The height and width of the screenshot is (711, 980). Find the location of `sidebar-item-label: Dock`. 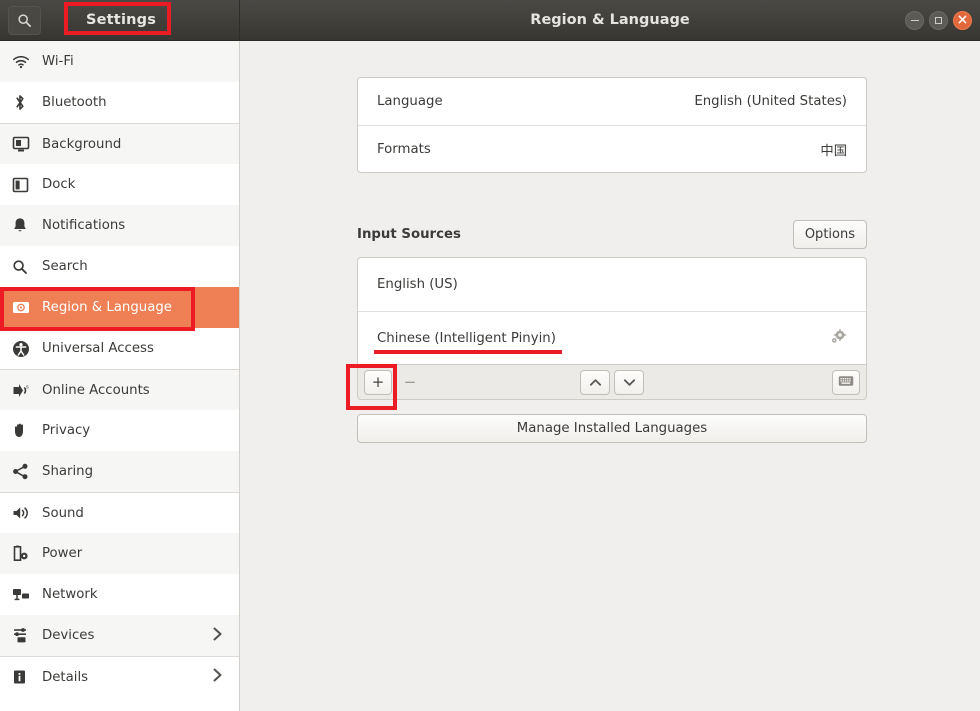

sidebar-item-label: Dock is located at coordinates (59, 184).